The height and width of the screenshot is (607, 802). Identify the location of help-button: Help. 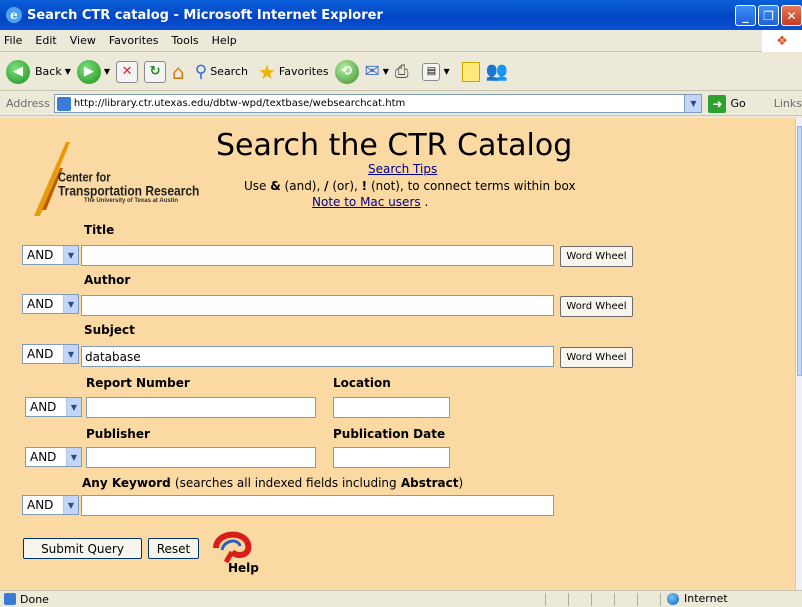
(233, 555).